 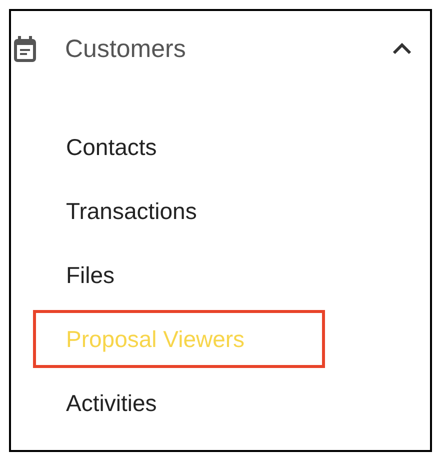 What do you see at coordinates (126, 49) in the screenshot?
I see `section-title: Customers` at bounding box center [126, 49].